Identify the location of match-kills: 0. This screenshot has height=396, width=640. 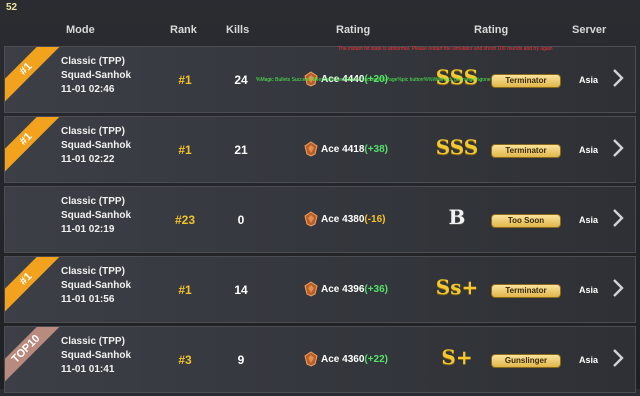
(241, 220).